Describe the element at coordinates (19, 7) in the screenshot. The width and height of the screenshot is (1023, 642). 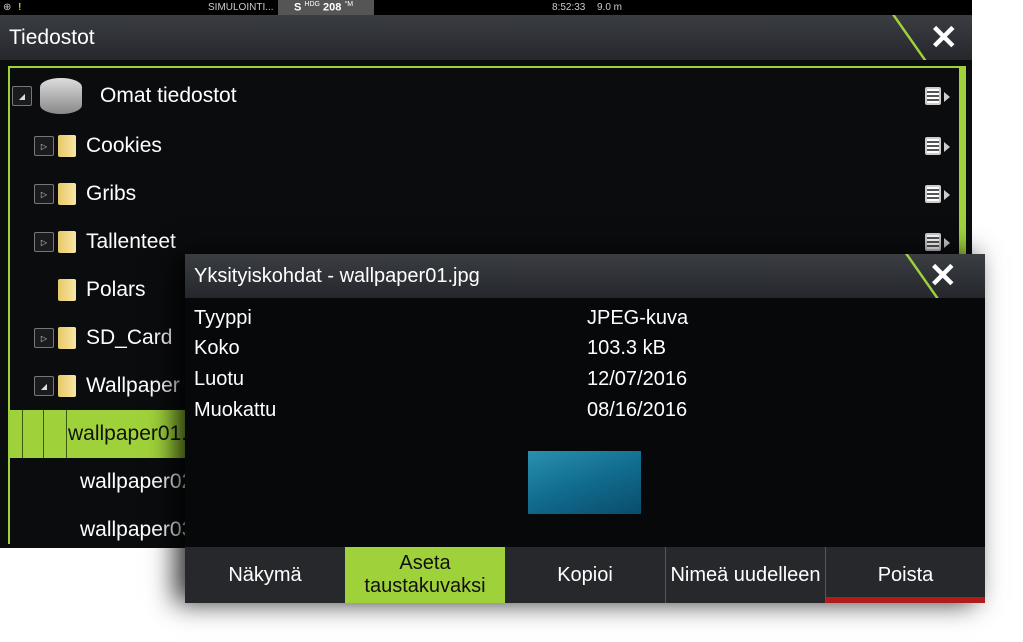
I see `alarm-icon: !` at that location.